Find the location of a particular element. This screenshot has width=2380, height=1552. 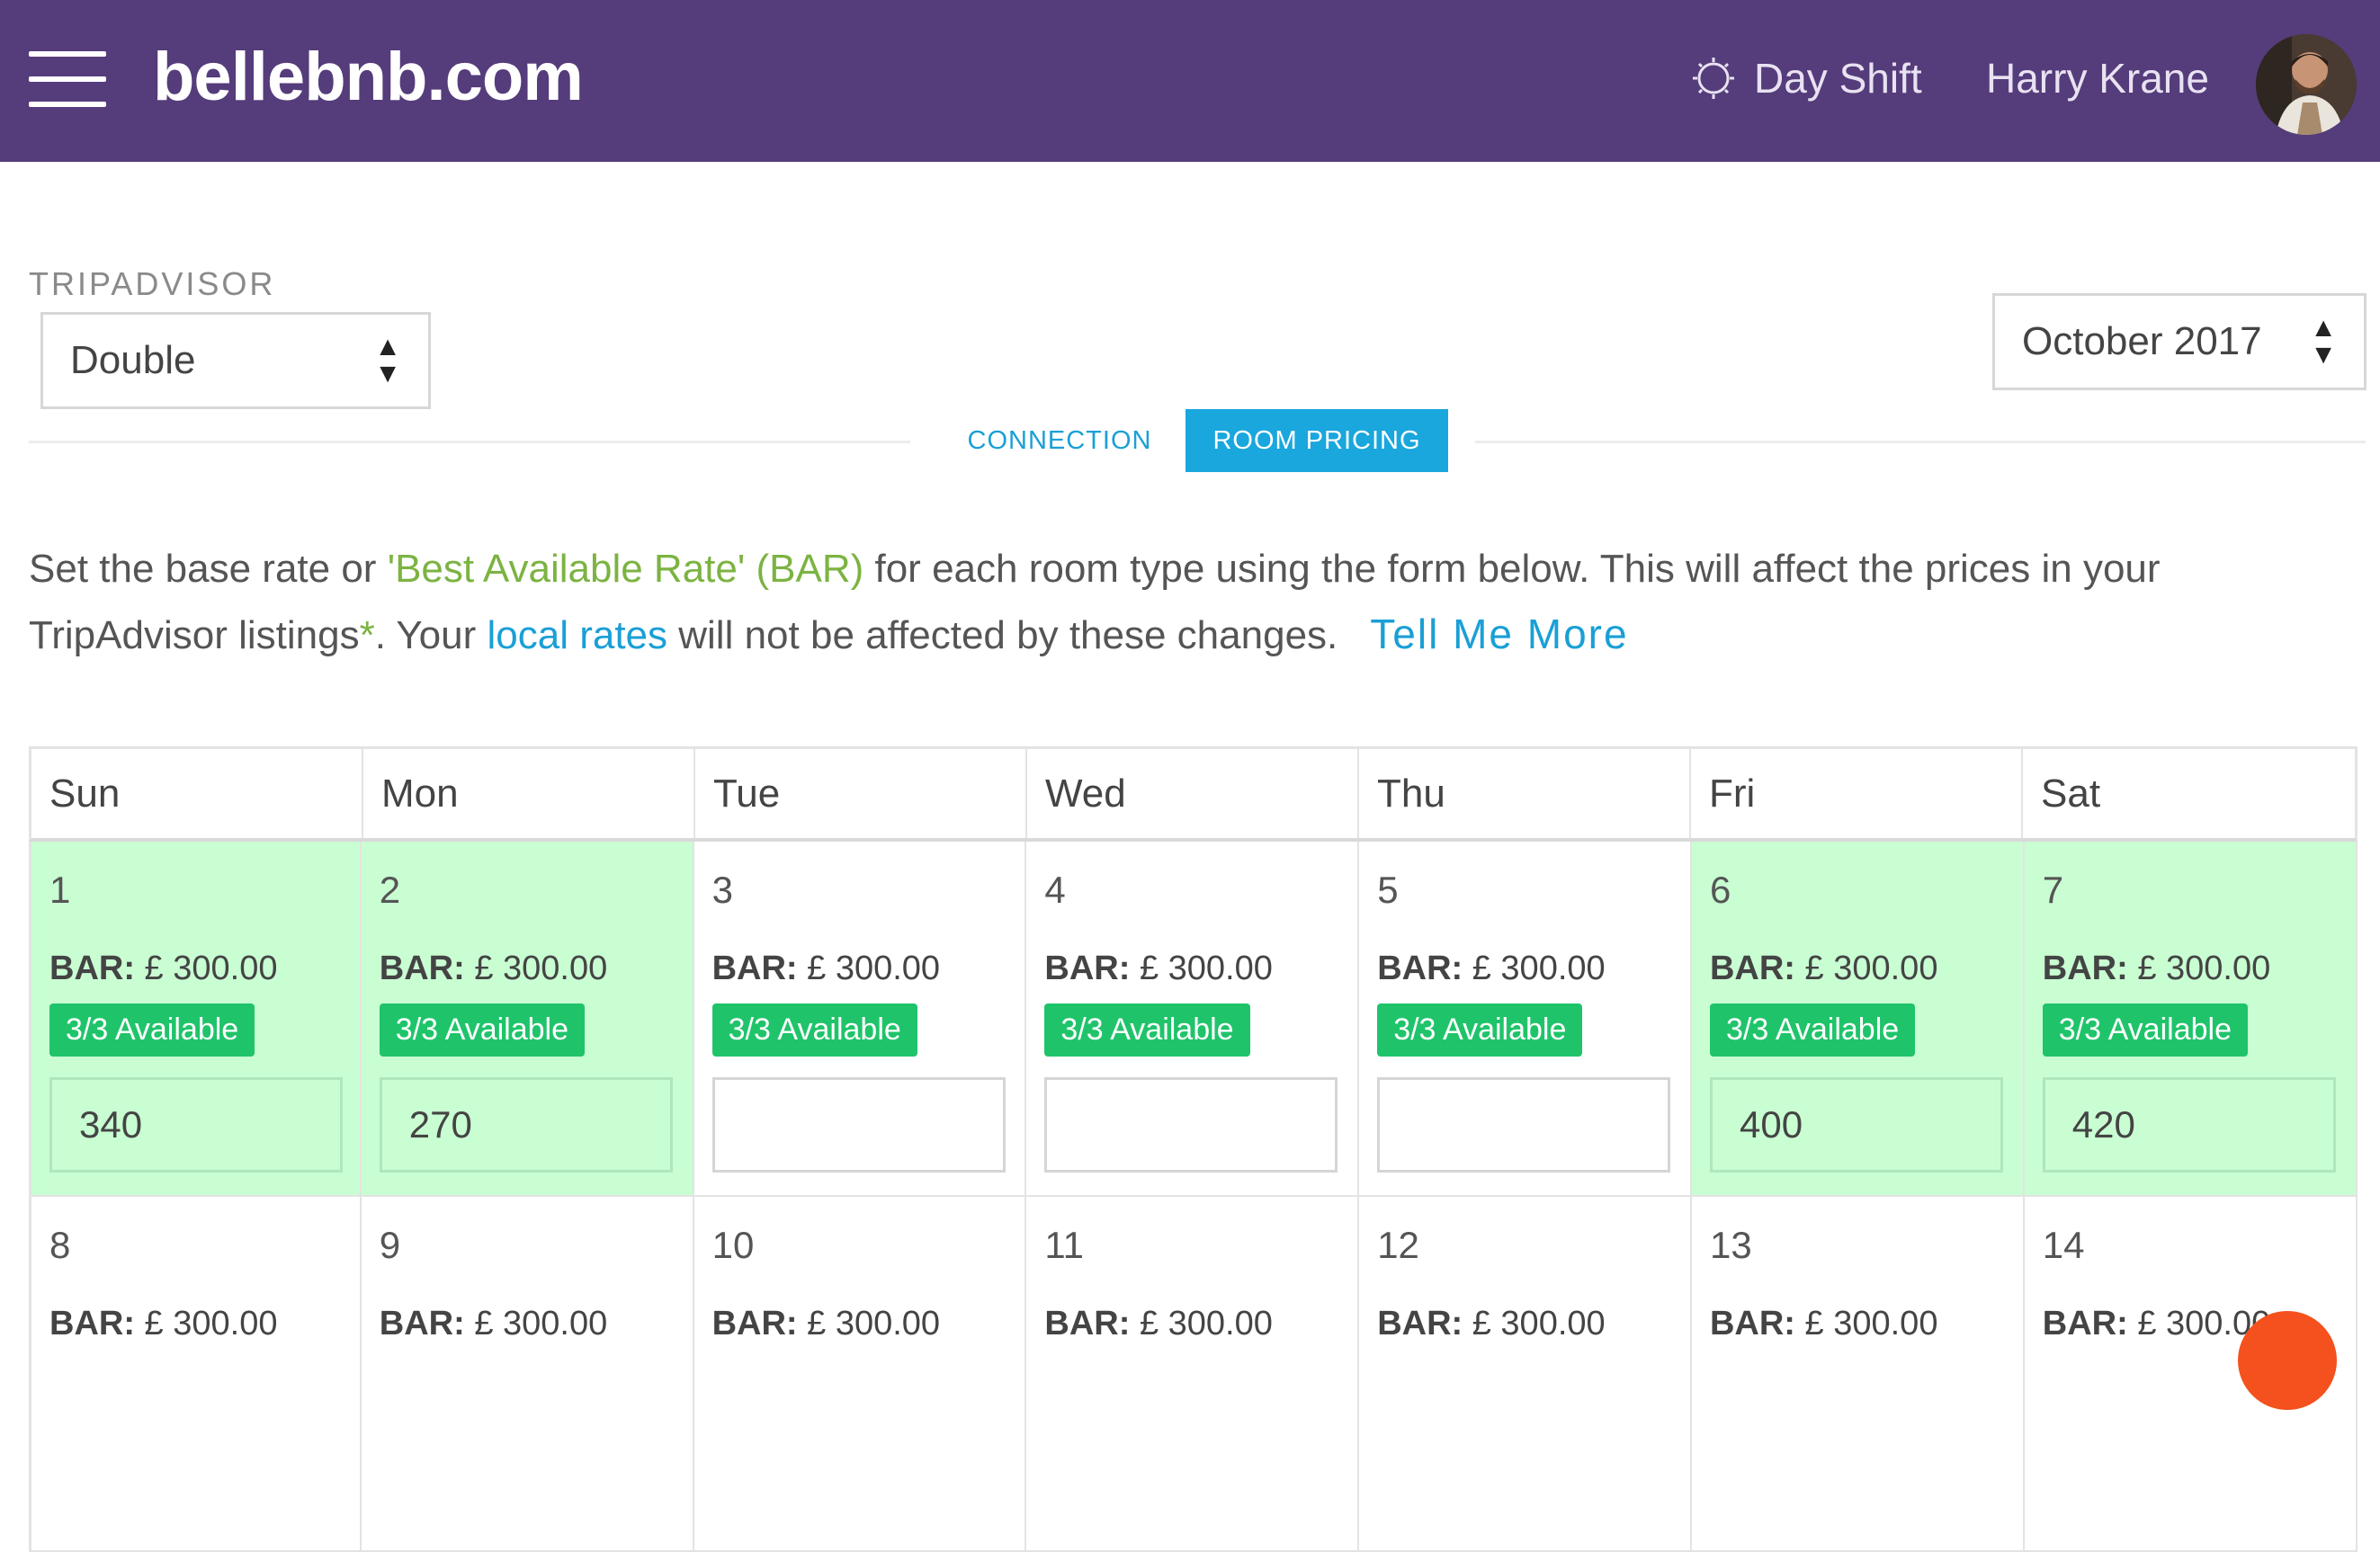

calendar-day: 6 BAR: £ 300.00 3/3 Available 400 is located at coordinates (1858, 1019).